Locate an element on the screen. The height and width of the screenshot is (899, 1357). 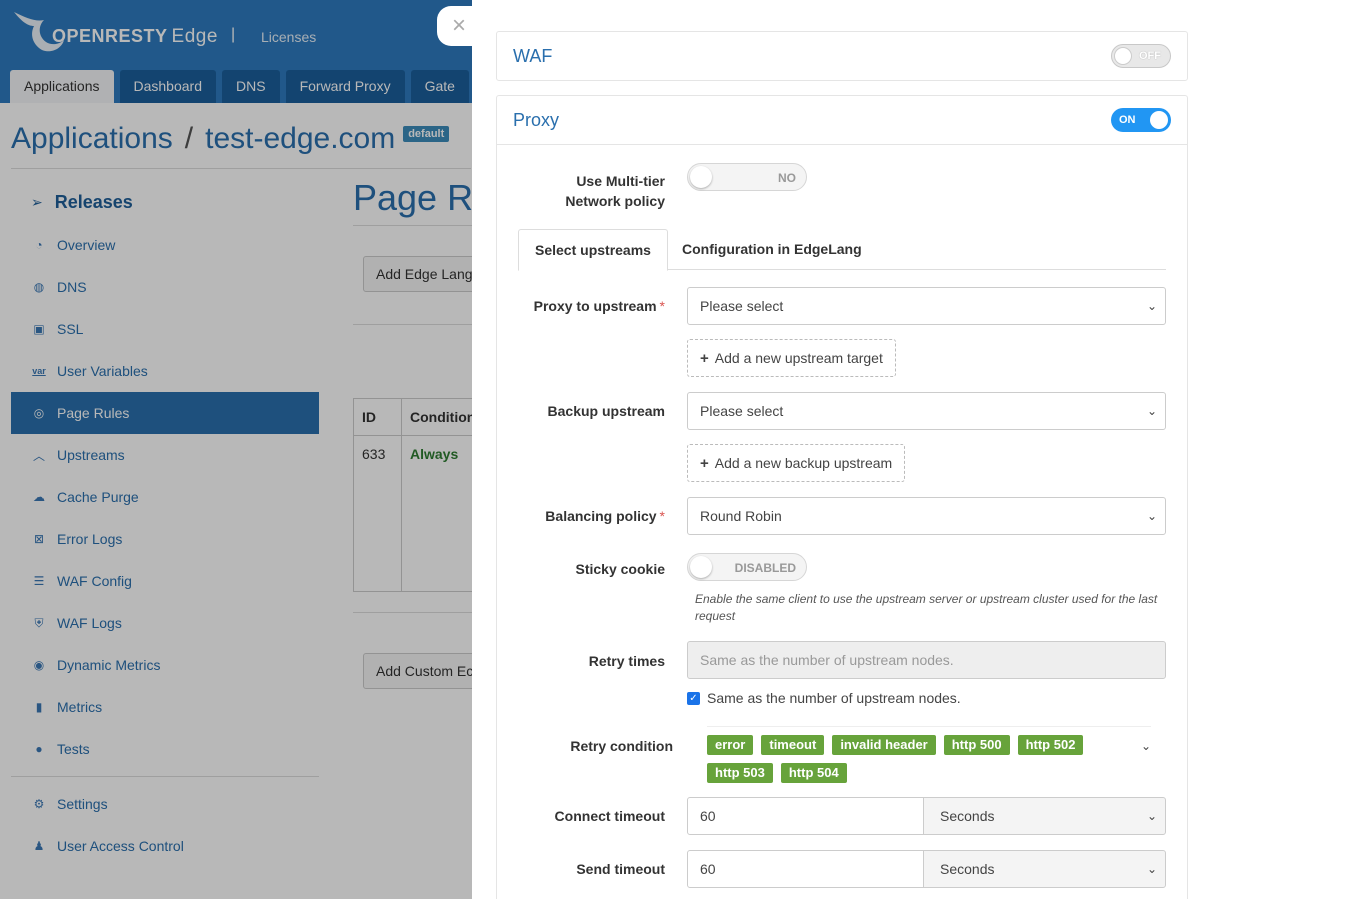
waf-toggle: OFF is located at coordinates (1141, 56).